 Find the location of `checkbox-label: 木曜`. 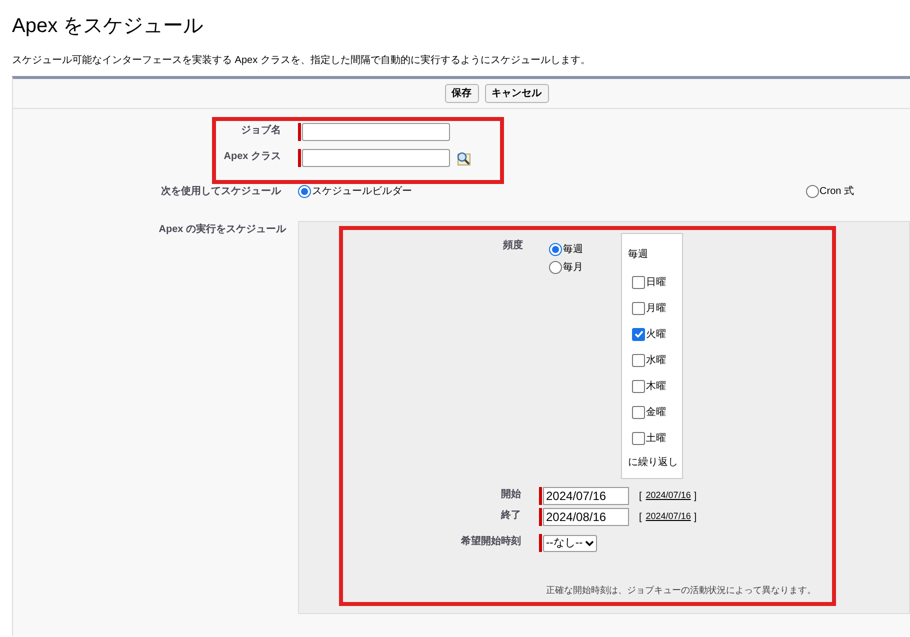

checkbox-label: 木曜 is located at coordinates (656, 387).